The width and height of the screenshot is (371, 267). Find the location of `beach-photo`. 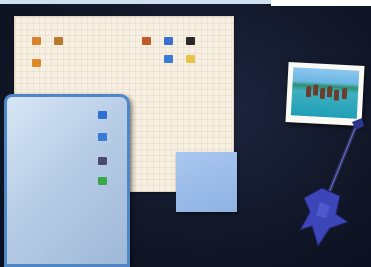

beach-photo is located at coordinates (325, 93).